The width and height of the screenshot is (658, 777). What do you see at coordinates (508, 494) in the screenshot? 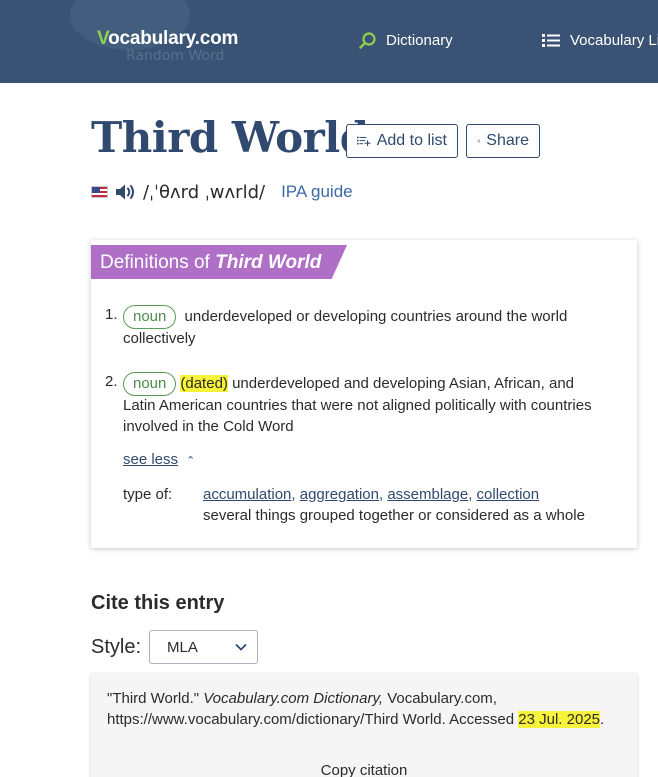
I see `type-of-link-collection: collection` at bounding box center [508, 494].